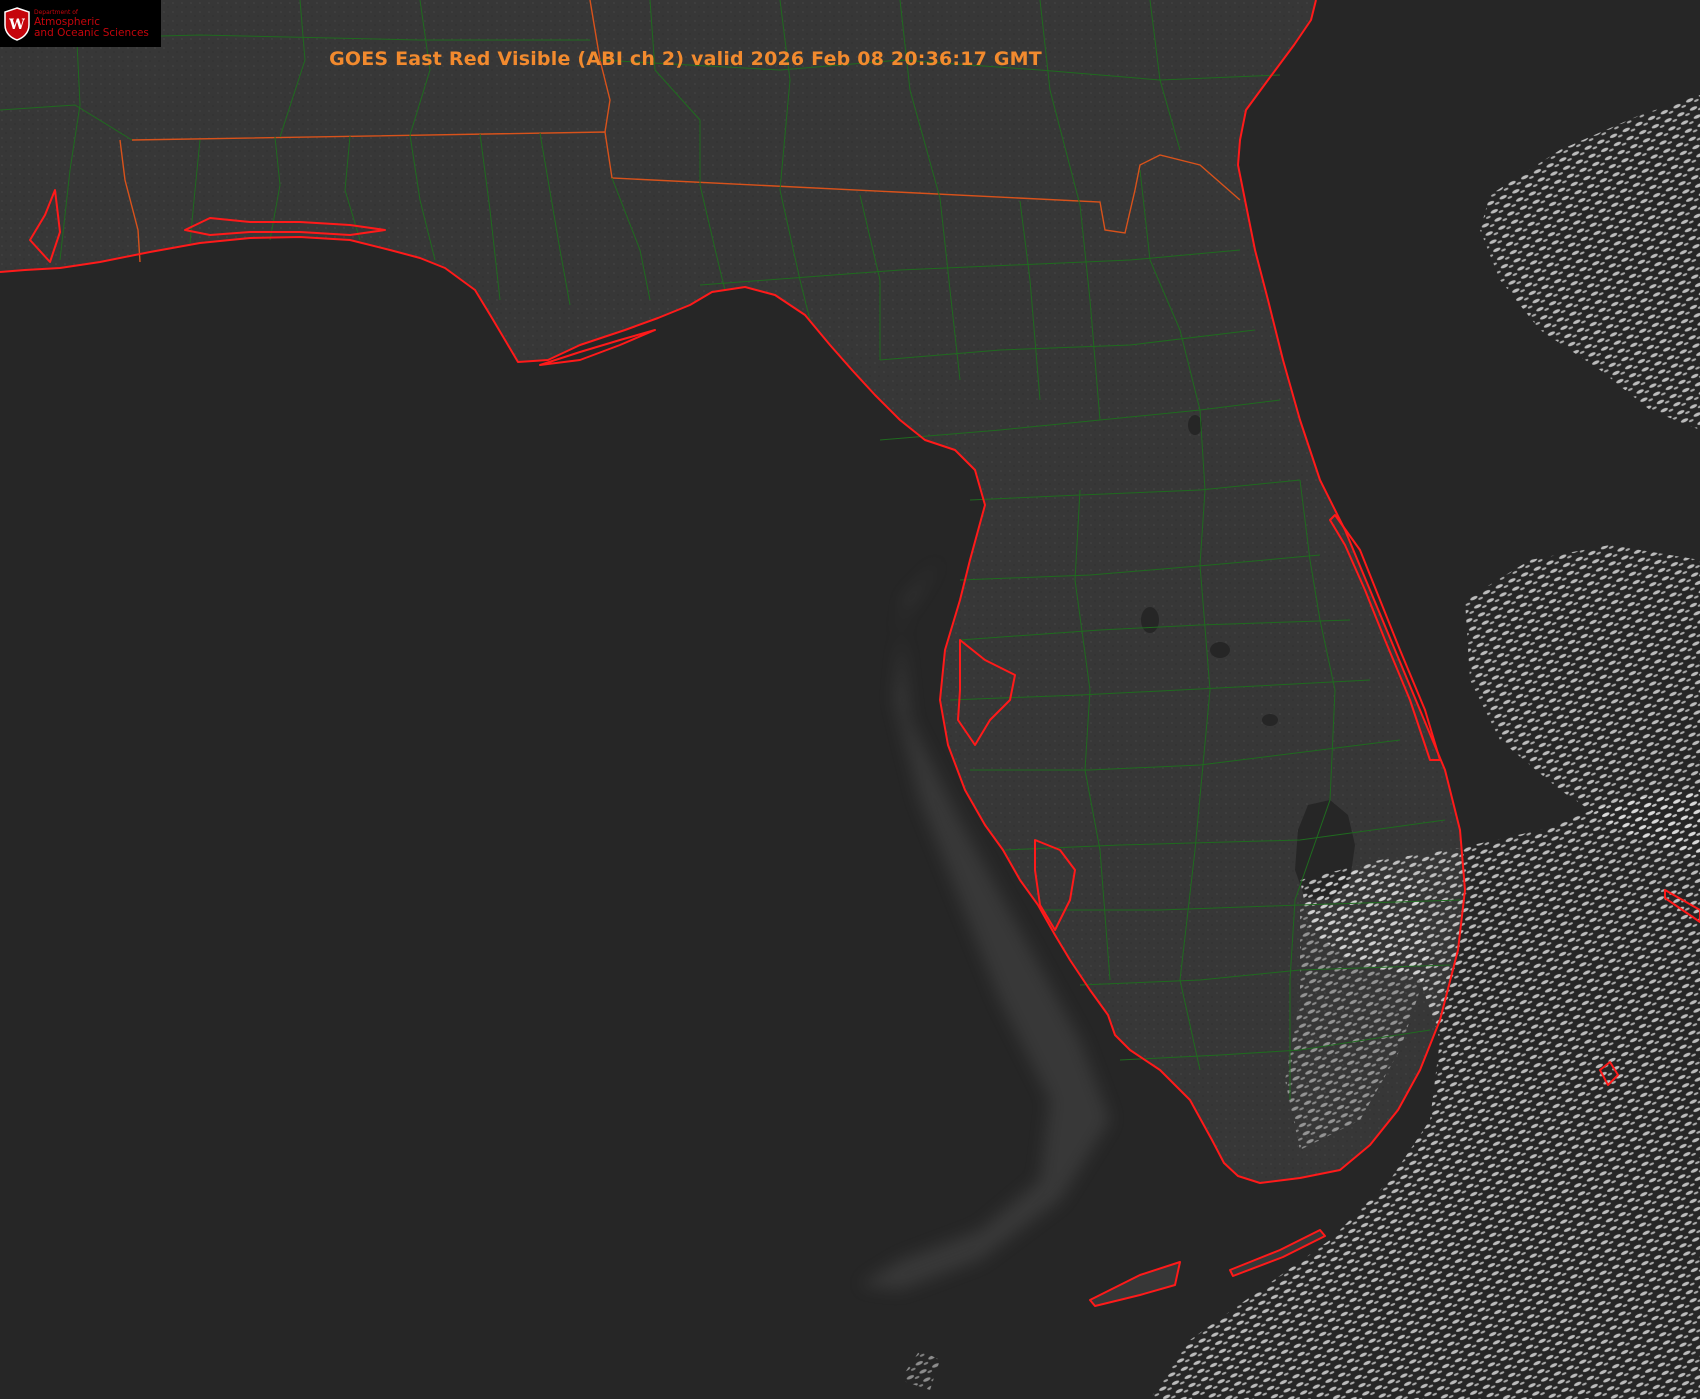  I want to click on logo-shield-letter: W, so click(16, 25).